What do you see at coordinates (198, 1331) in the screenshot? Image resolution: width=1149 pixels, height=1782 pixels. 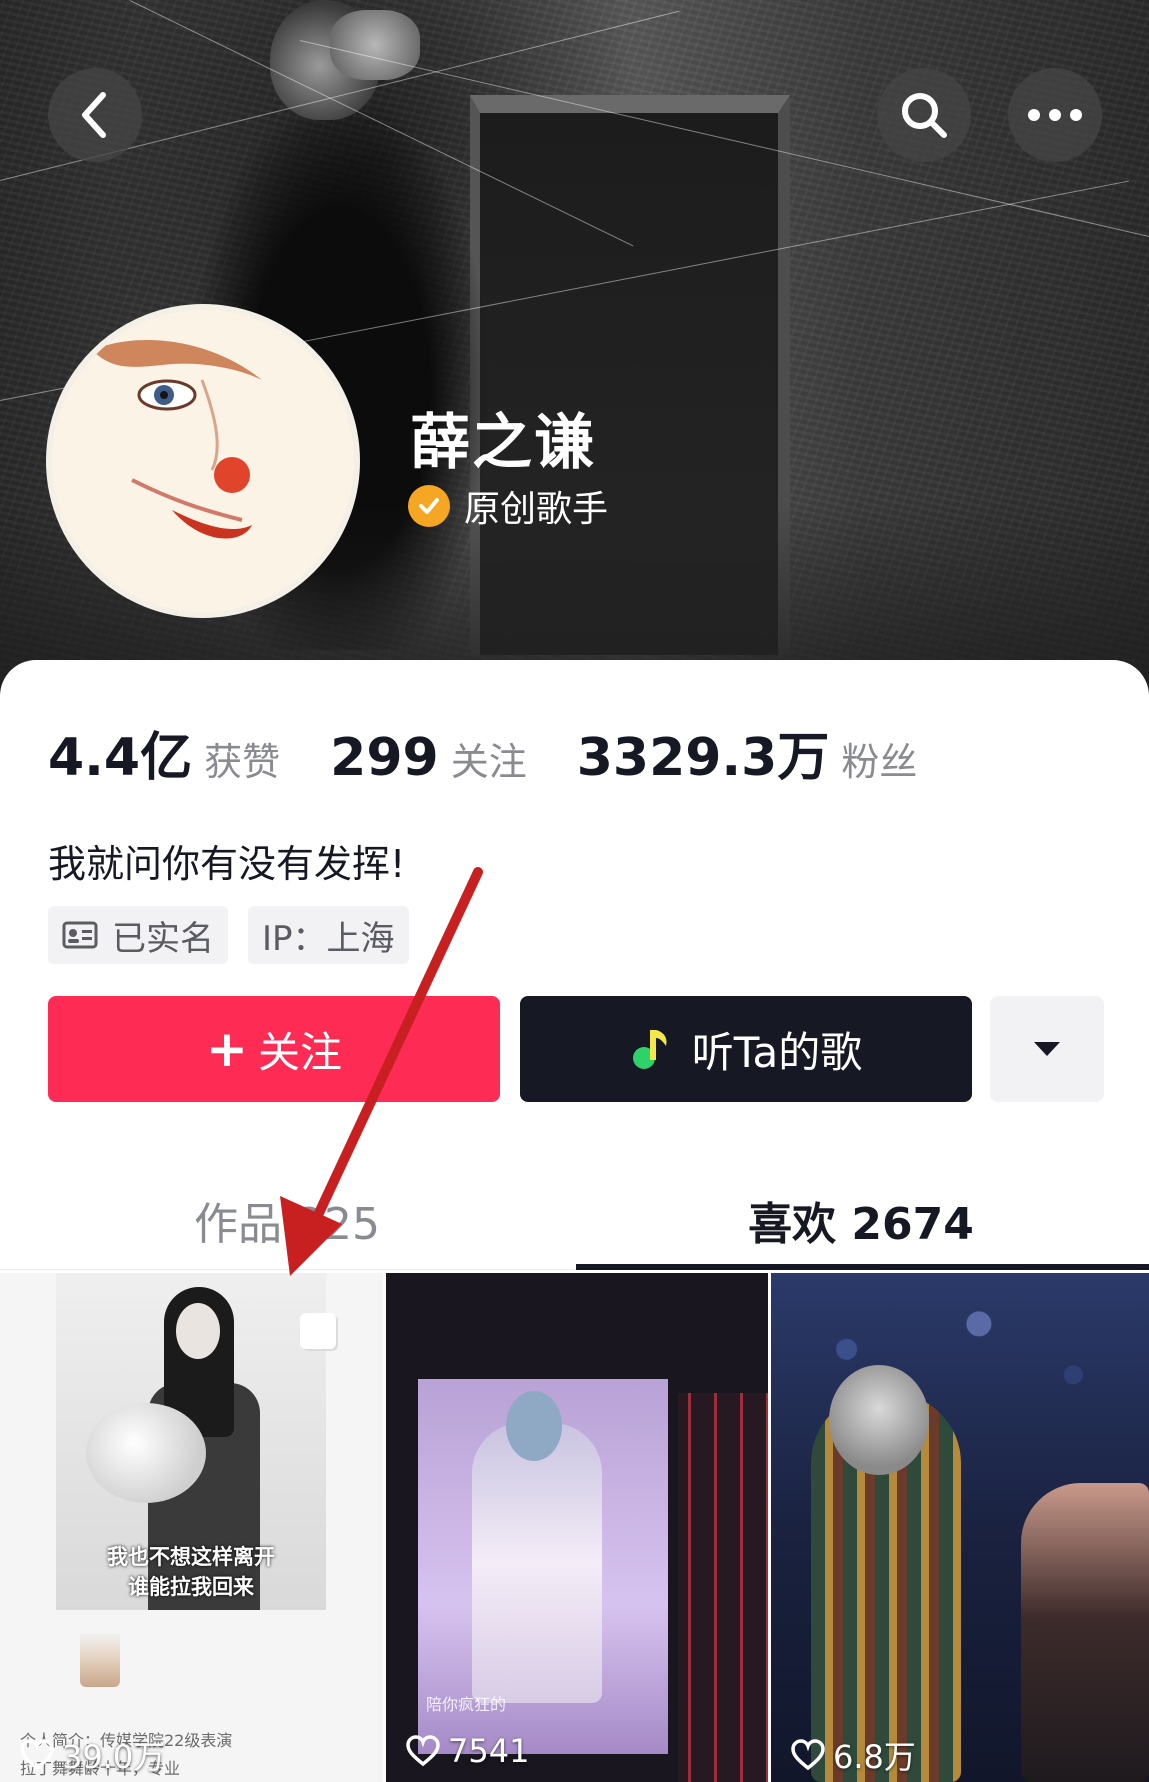 I see `poster-face` at bounding box center [198, 1331].